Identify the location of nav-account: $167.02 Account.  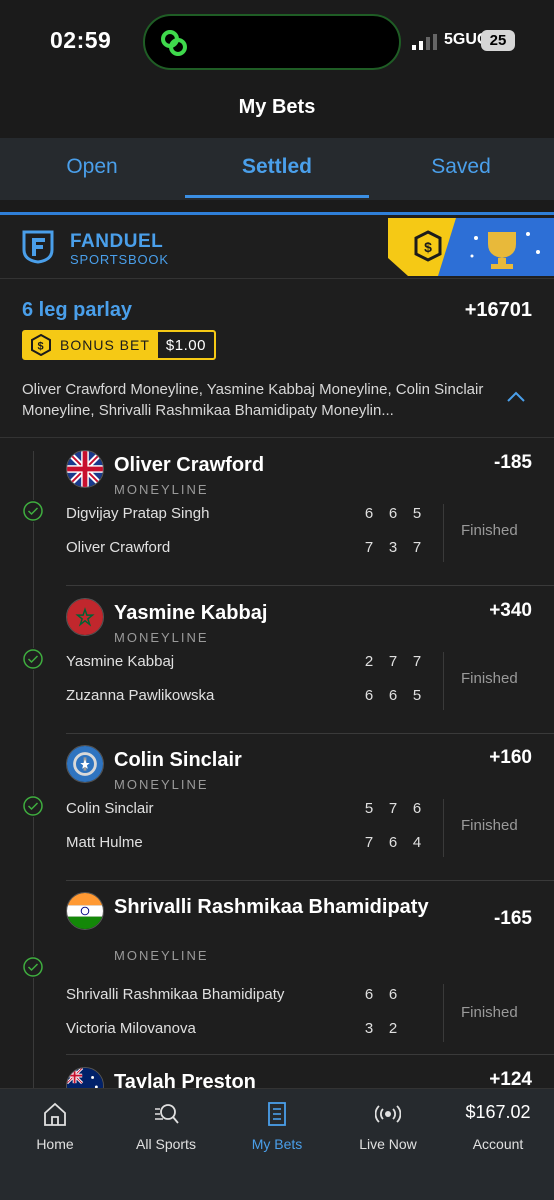
(498, 1129).